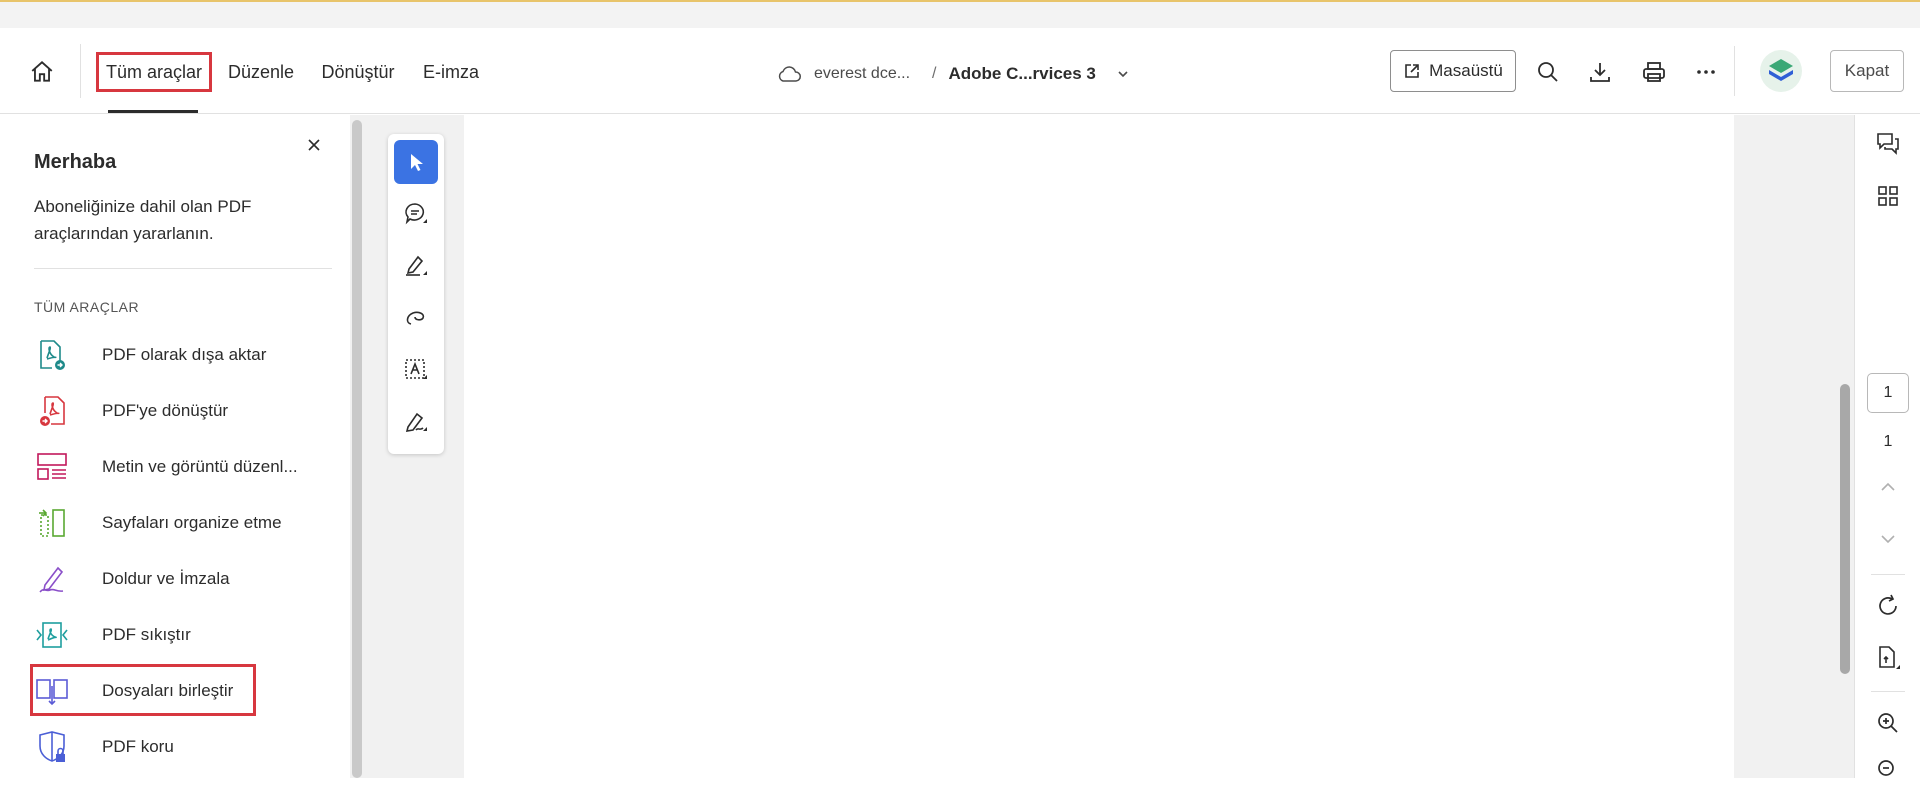  What do you see at coordinates (179, 747) in the screenshot?
I see `tool-protect-pdf: PDF koru` at bounding box center [179, 747].